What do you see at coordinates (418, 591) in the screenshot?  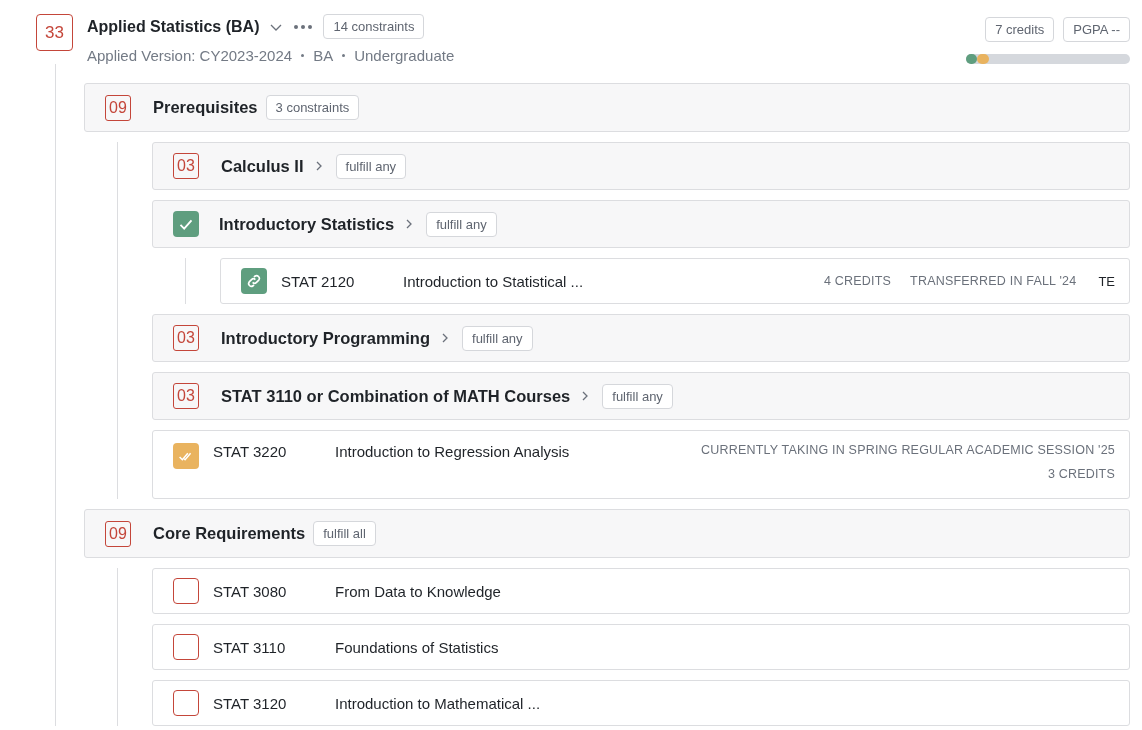 I see `course-title: From Data to Knowledge` at bounding box center [418, 591].